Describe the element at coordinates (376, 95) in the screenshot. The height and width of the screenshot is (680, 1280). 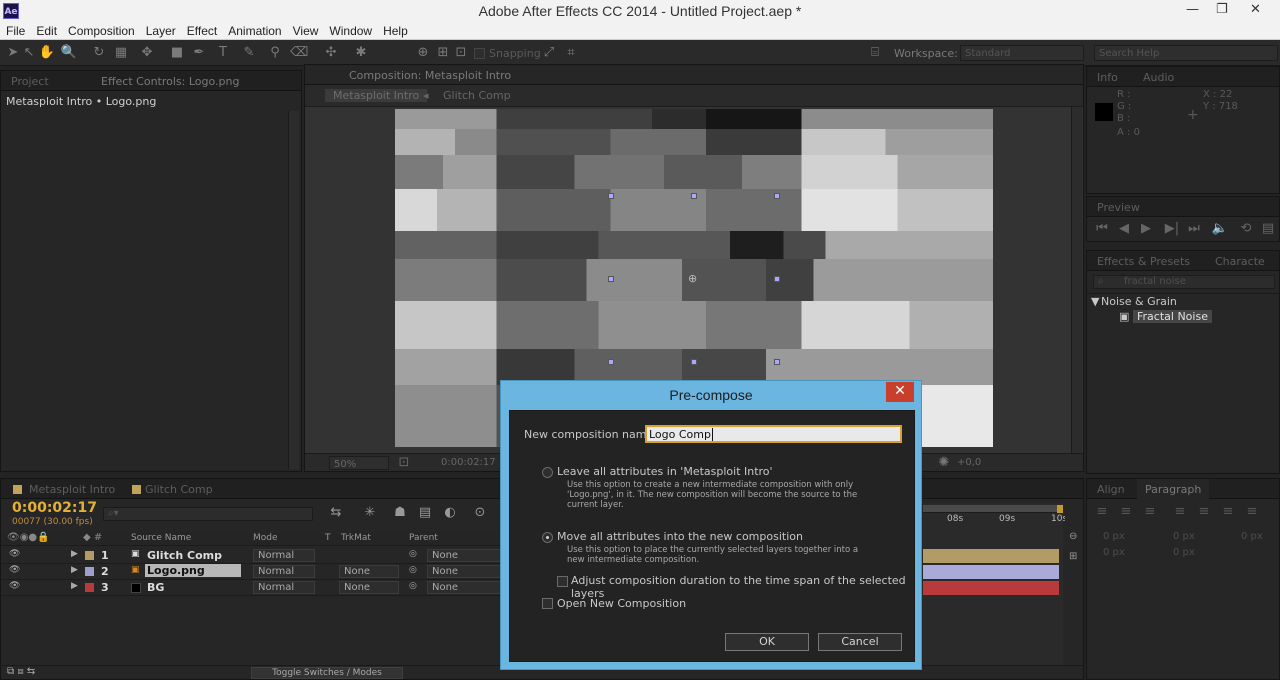
I see `crumb-metasploit-intro: Metasploit Intro` at that location.